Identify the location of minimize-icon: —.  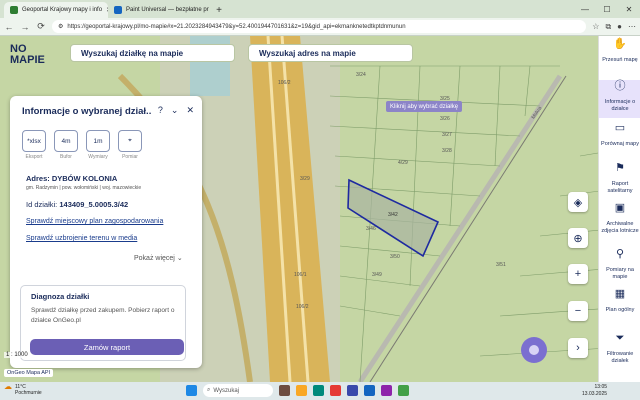
(585, 9).